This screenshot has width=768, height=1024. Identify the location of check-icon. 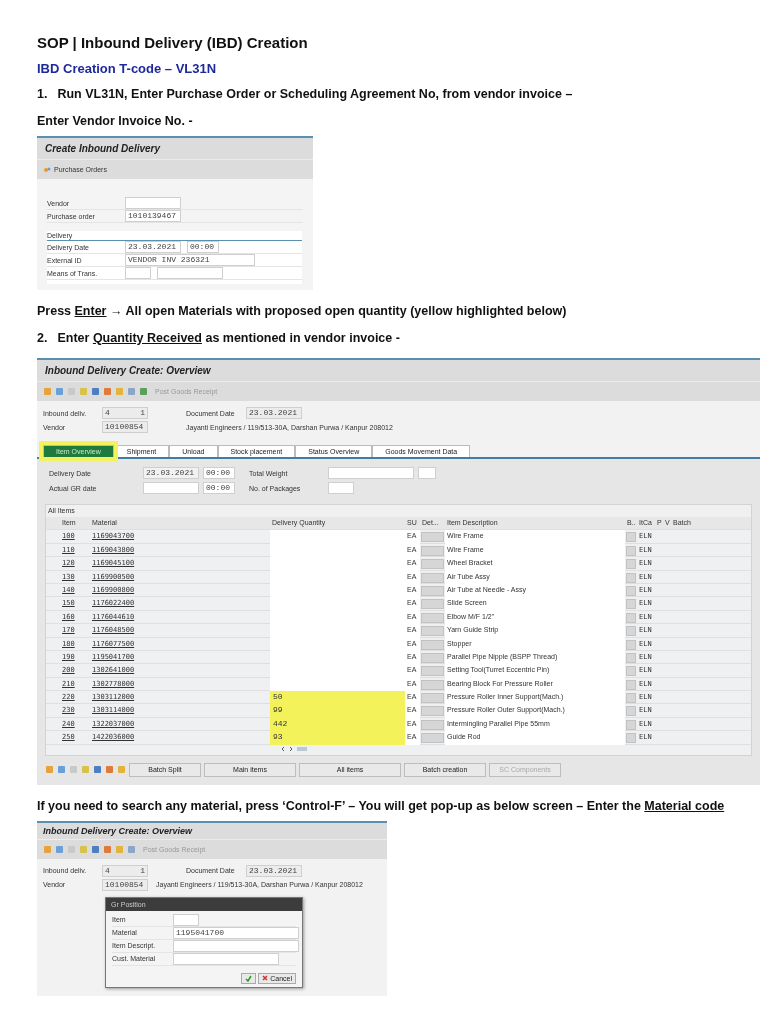
(249, 978).